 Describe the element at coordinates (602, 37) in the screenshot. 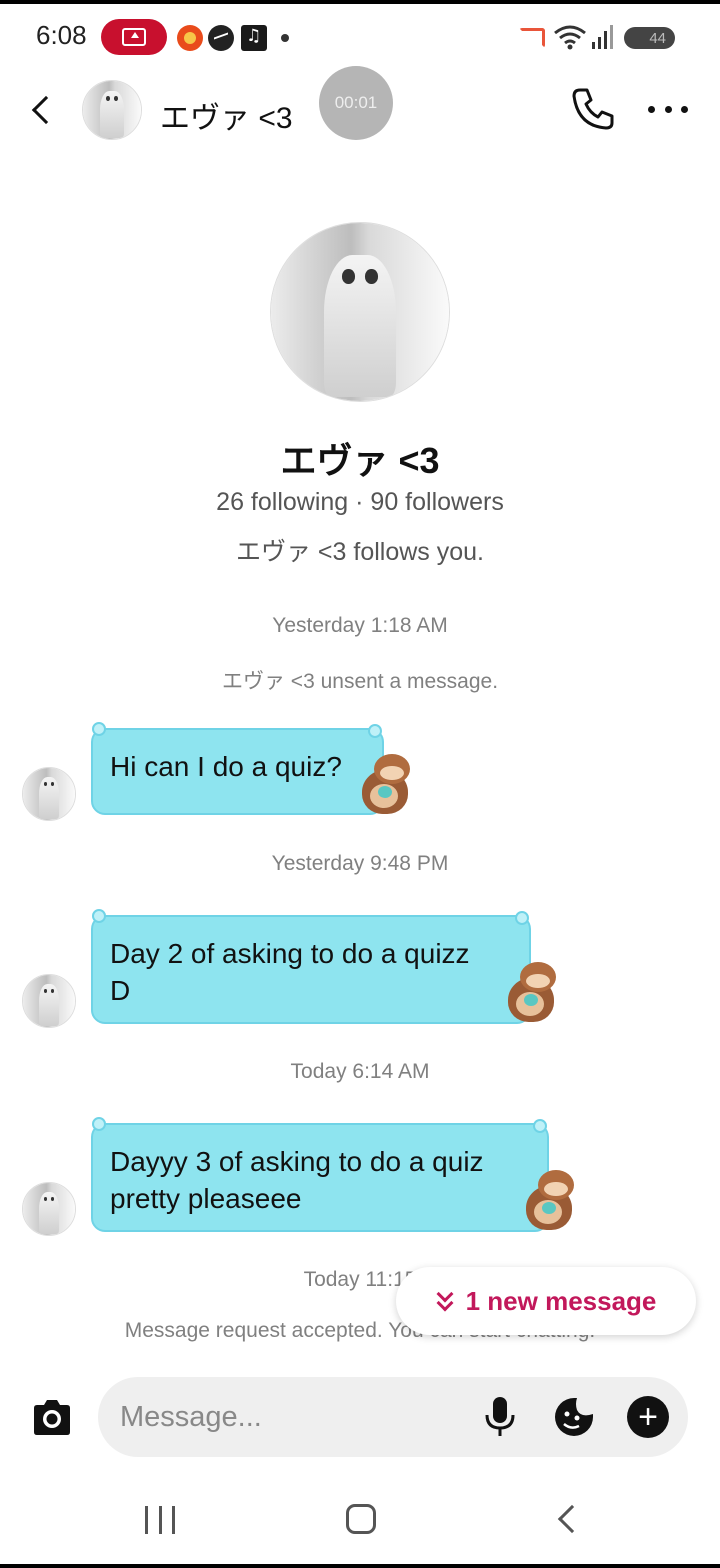

I see `signal-icon` at that location.